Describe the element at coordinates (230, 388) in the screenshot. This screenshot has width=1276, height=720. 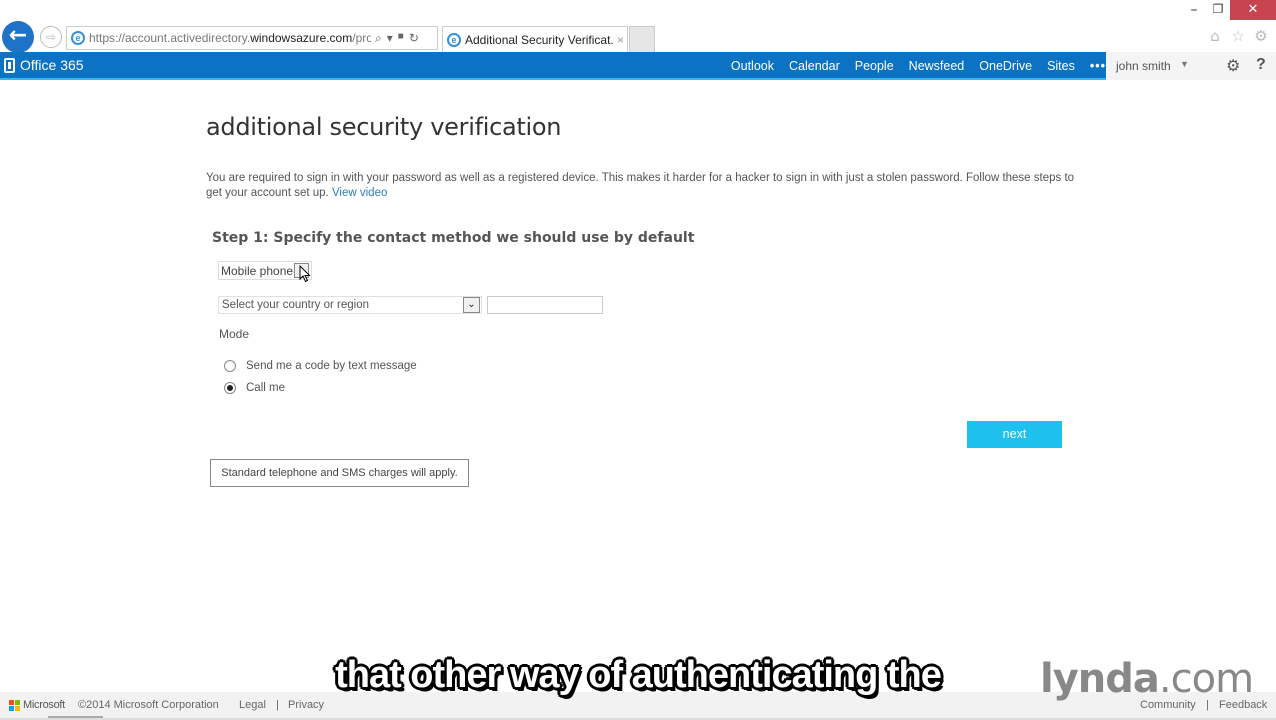
I see `radio-call-me` at that location.